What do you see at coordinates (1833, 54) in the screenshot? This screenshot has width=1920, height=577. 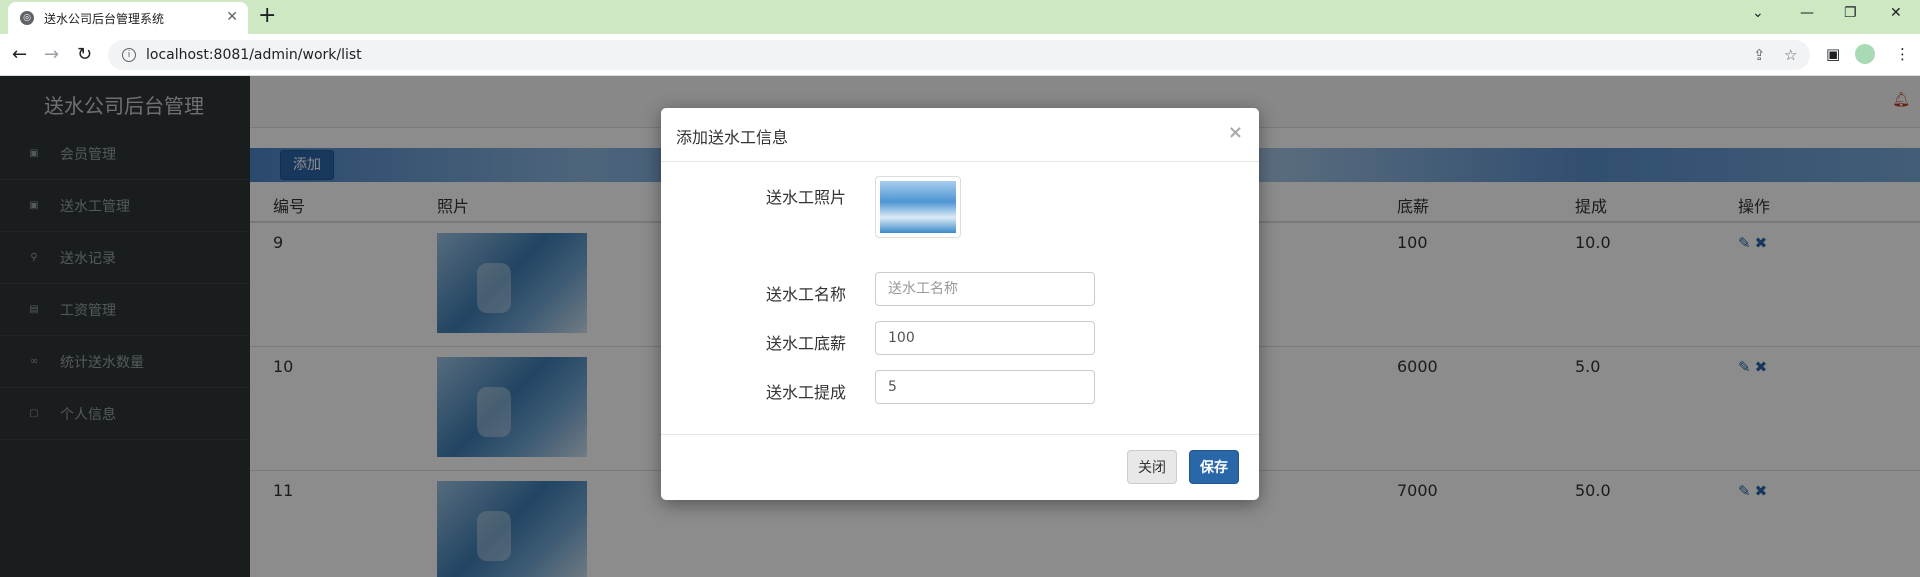 I see `sidepanel-icon: ▣` at bounding box center [1833, 54].